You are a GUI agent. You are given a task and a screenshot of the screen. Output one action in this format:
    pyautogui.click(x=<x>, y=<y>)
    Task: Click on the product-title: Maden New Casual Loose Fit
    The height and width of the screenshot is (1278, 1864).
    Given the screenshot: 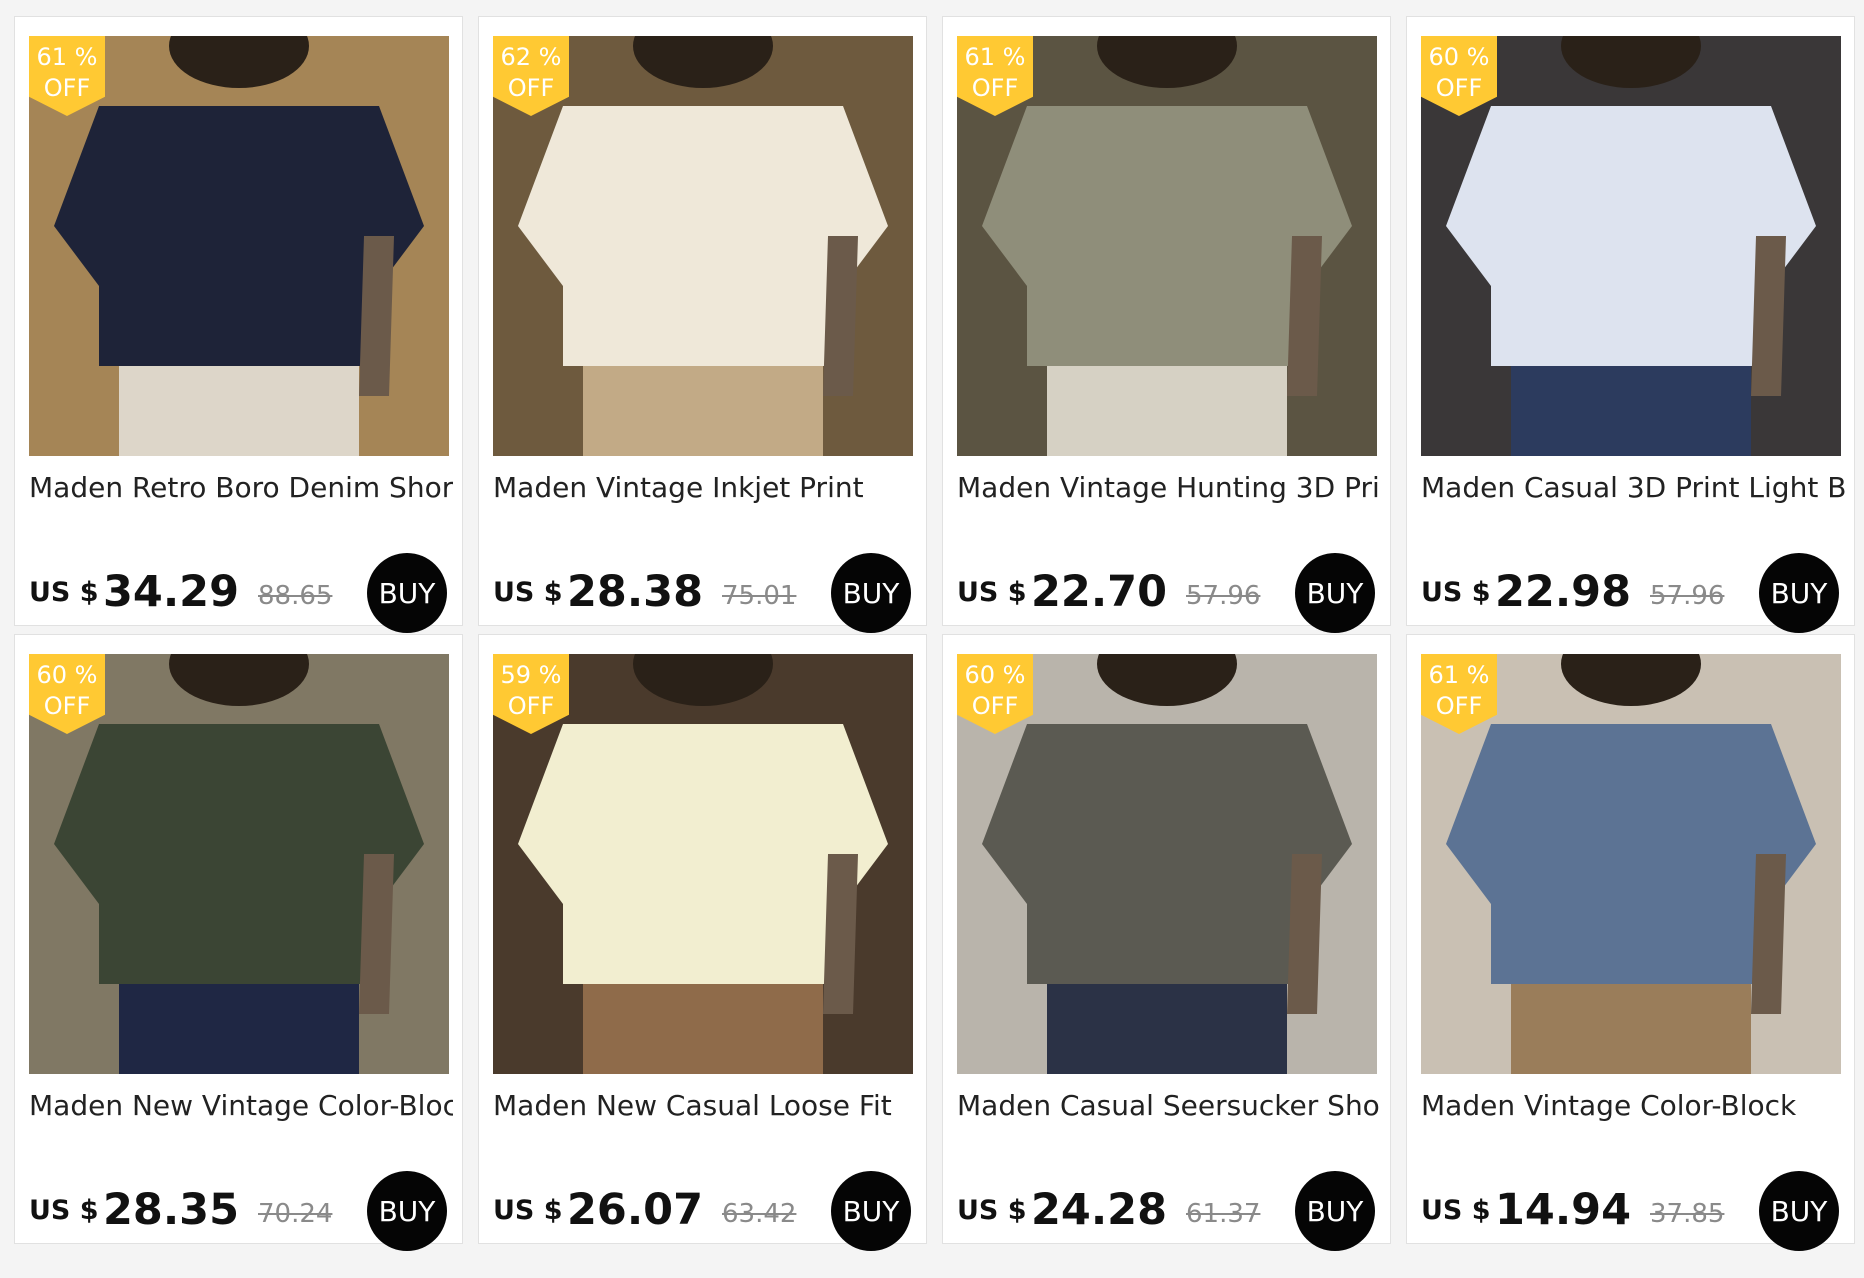 What is the action you would take?
    pyautogui.click(x=705, y=1105)
    